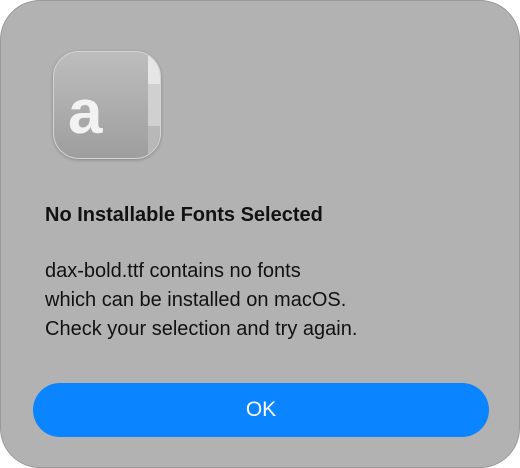  Describe the element at coordinates (184, 215) in the screenshot. I see `dialog-title: No Installable Fonts Selected` at that location.